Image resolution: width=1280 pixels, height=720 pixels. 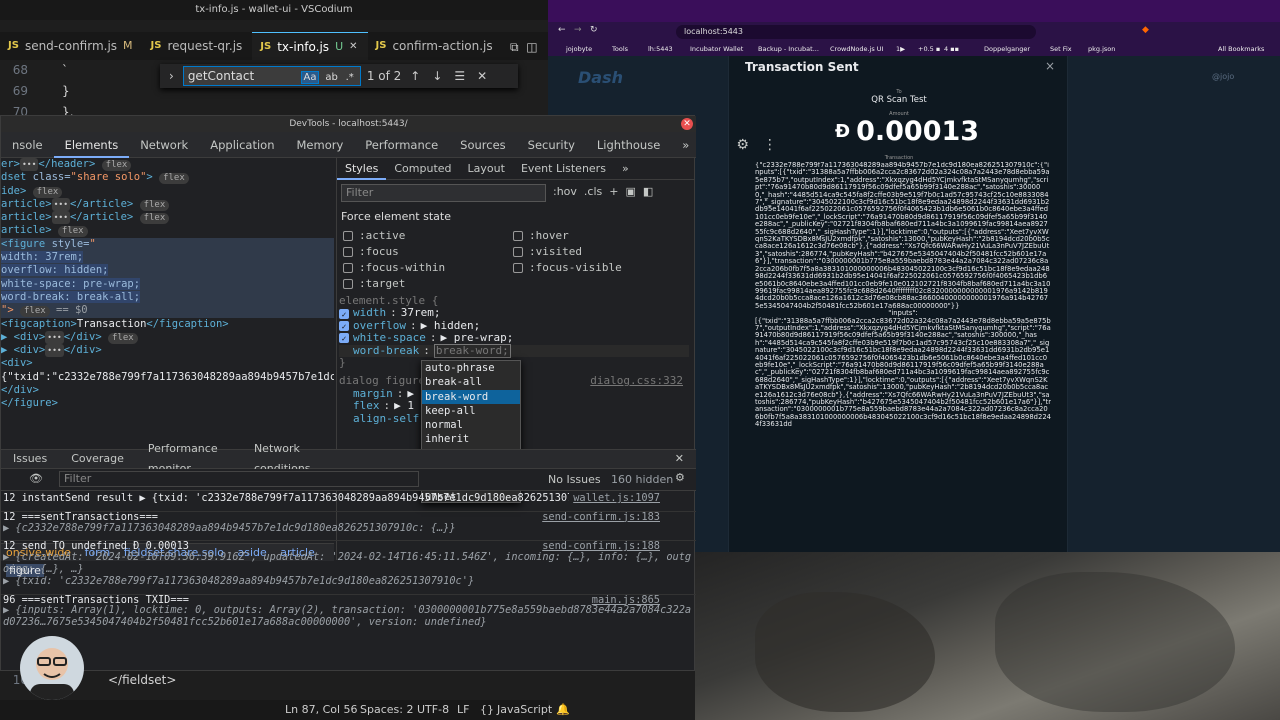 What do you see at coordinates (30, 459) in the screenshot?
I see `tab-issues: Issues` at bounding box center [30, 459].